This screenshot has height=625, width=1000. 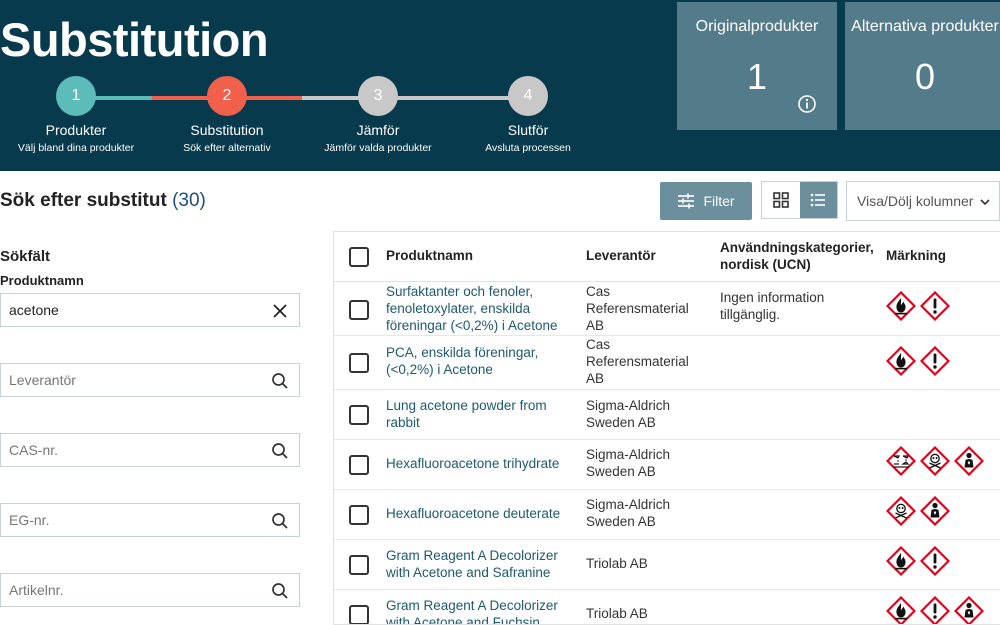 I want to click on columns-dropdown-label: Visa/Dölj kolumner, so click(x=915, y=201).